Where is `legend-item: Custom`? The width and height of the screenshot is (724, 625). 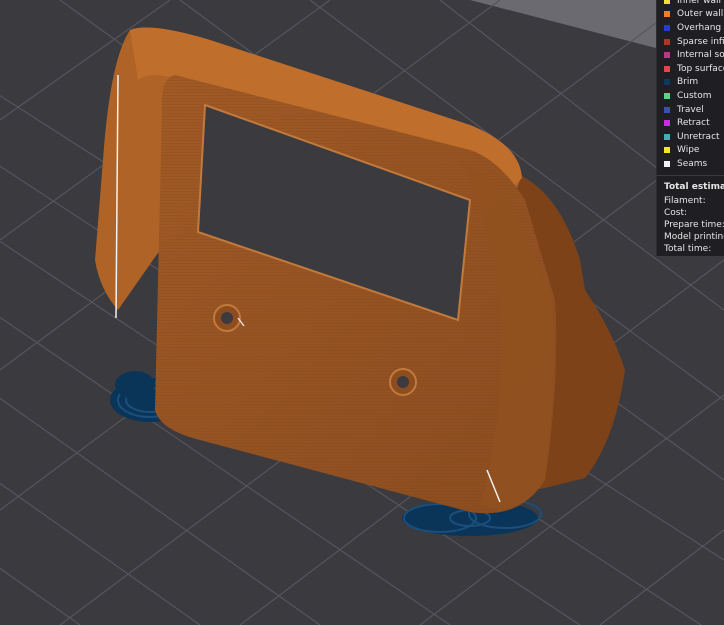
legend-item: Custom is located at coordinates (690, 96).